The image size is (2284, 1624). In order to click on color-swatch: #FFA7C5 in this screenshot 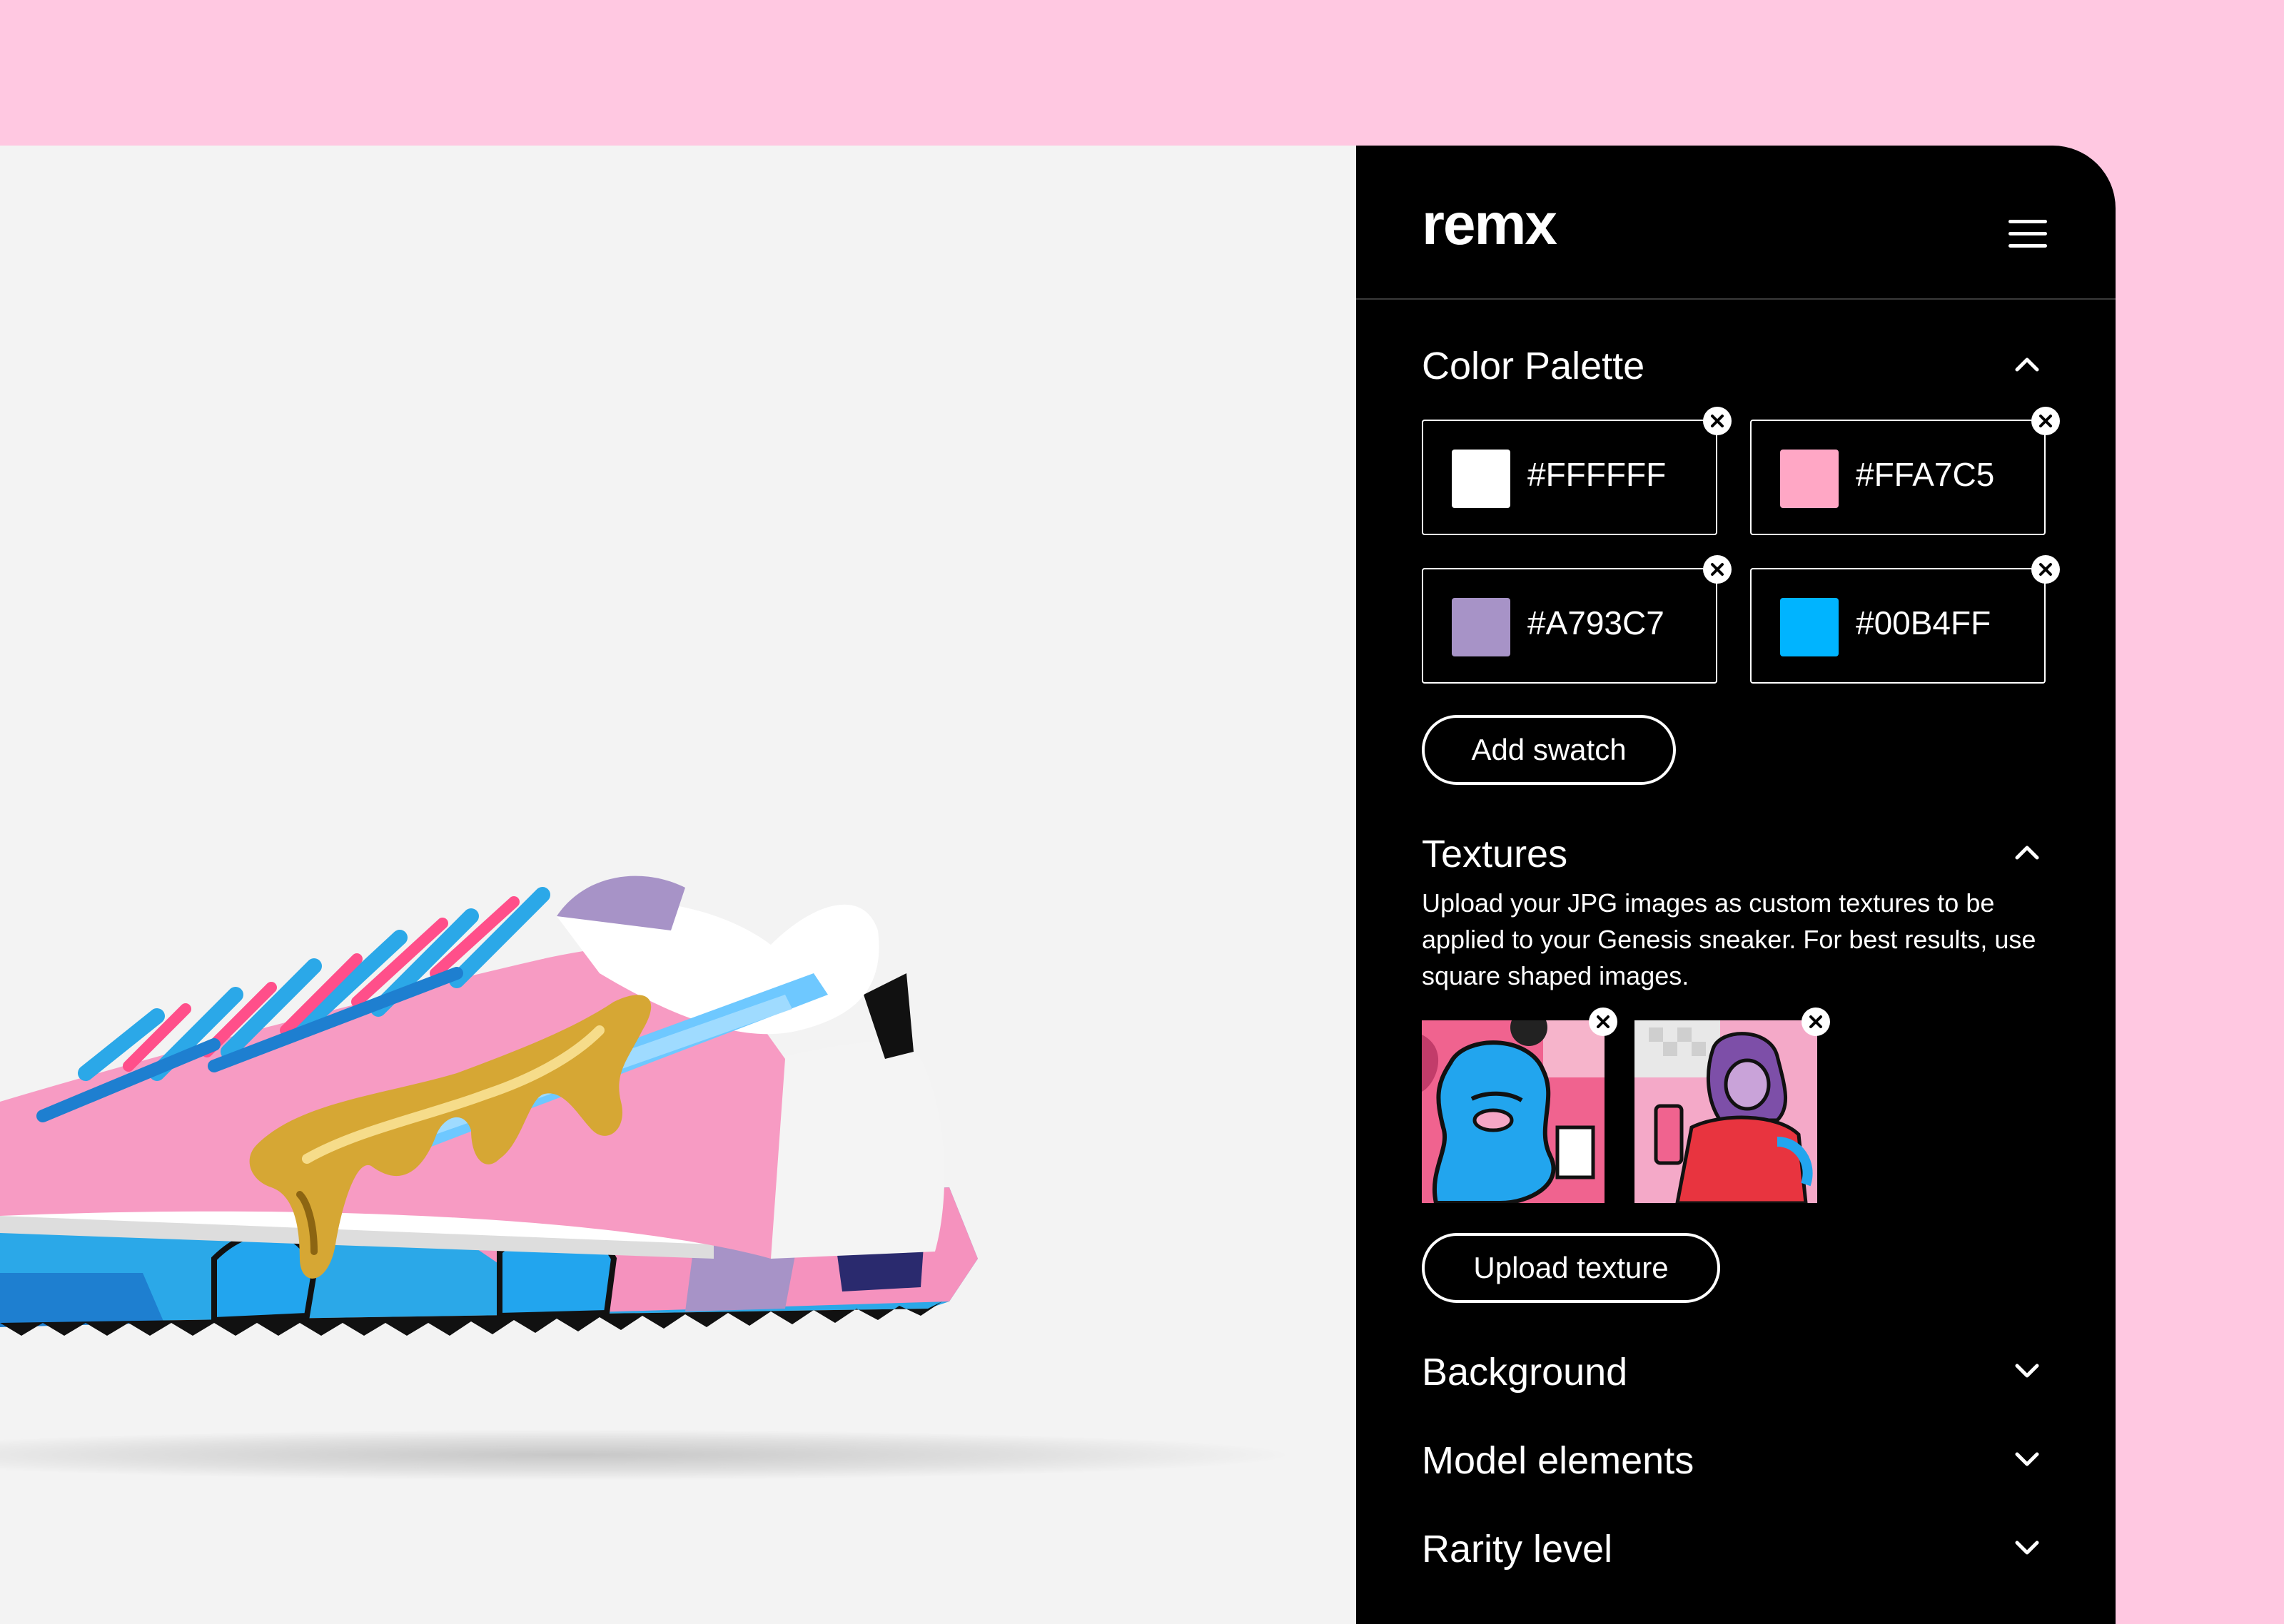, I will do `click(1898, 477)`.